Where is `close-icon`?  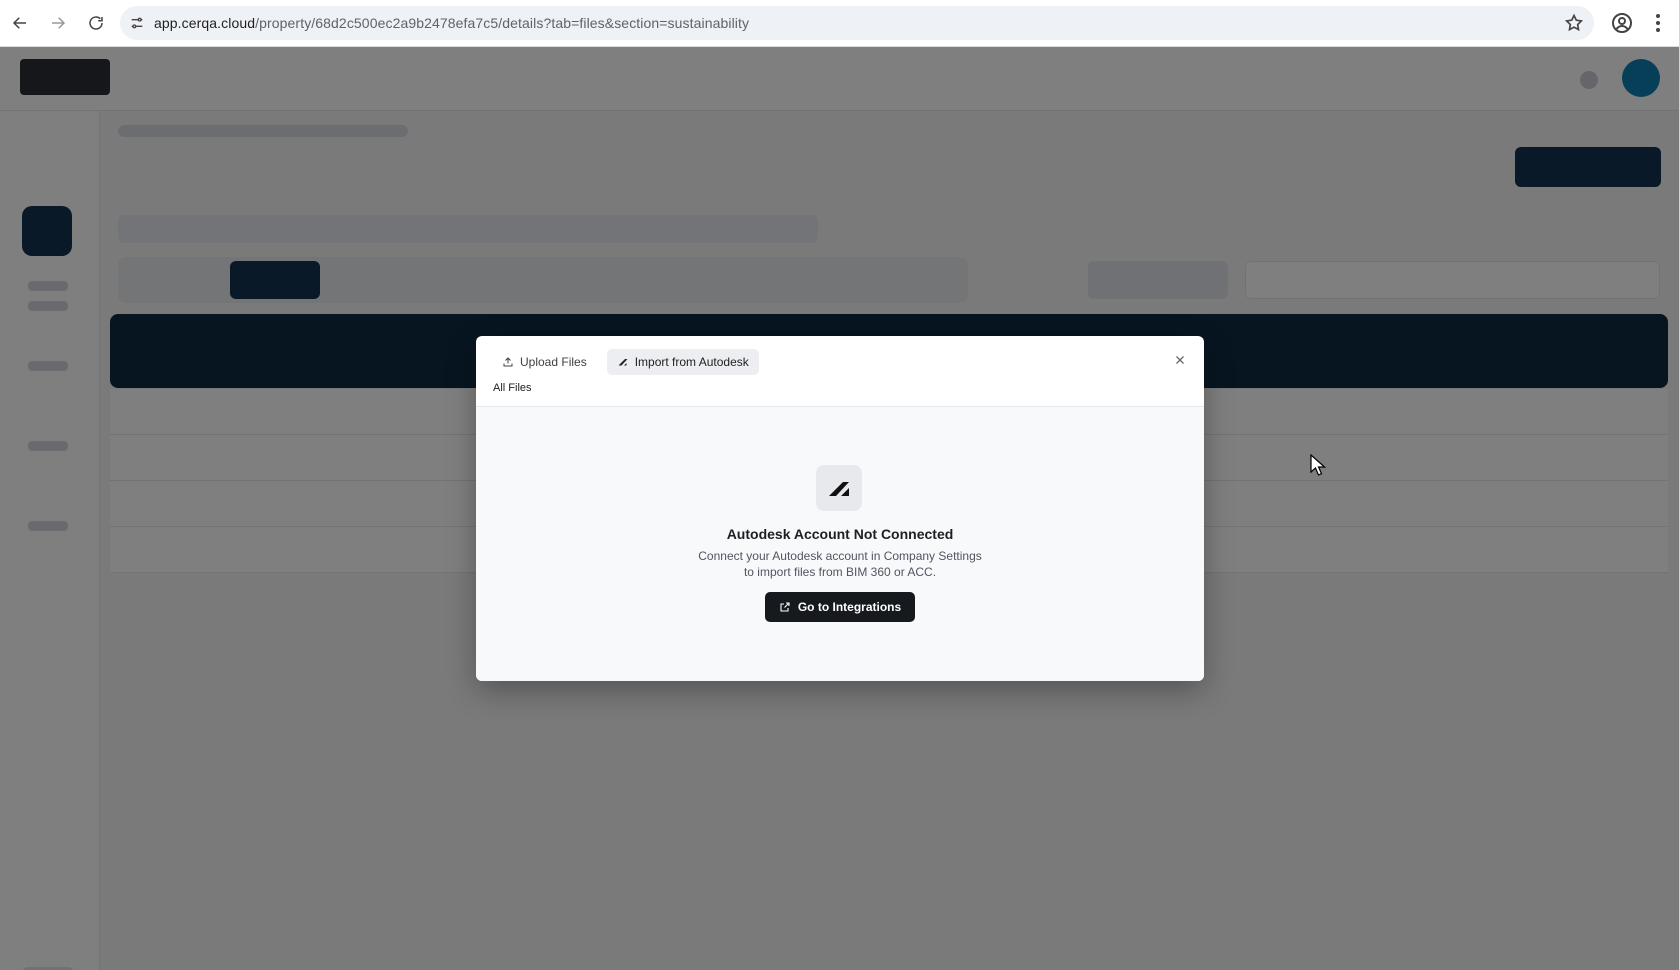
close-icon is located at coordinates (1180, 360).